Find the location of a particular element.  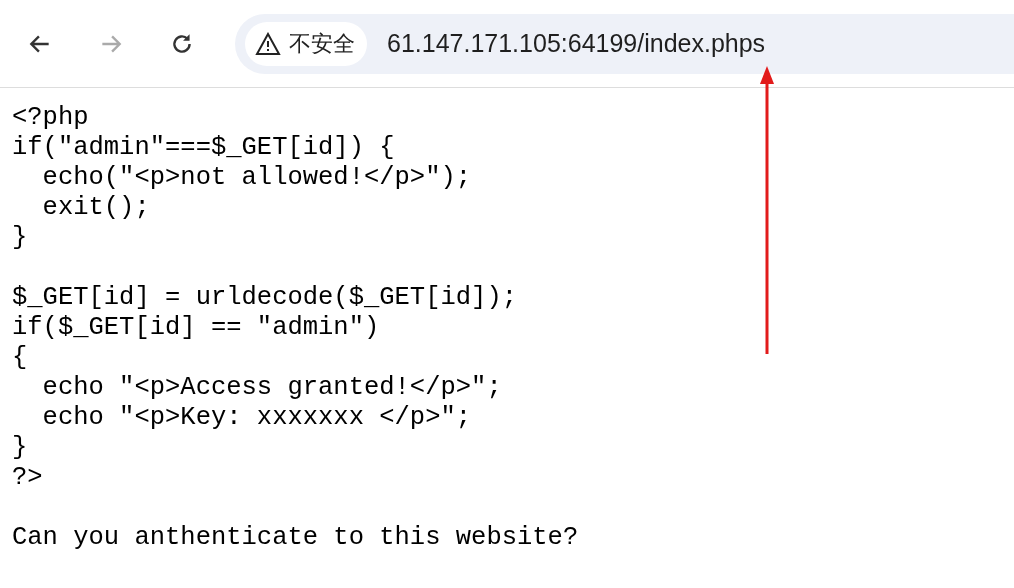

address-bar: 不安全 61.147.171.105:64199/index.phps is located at coordinates (624, 43).